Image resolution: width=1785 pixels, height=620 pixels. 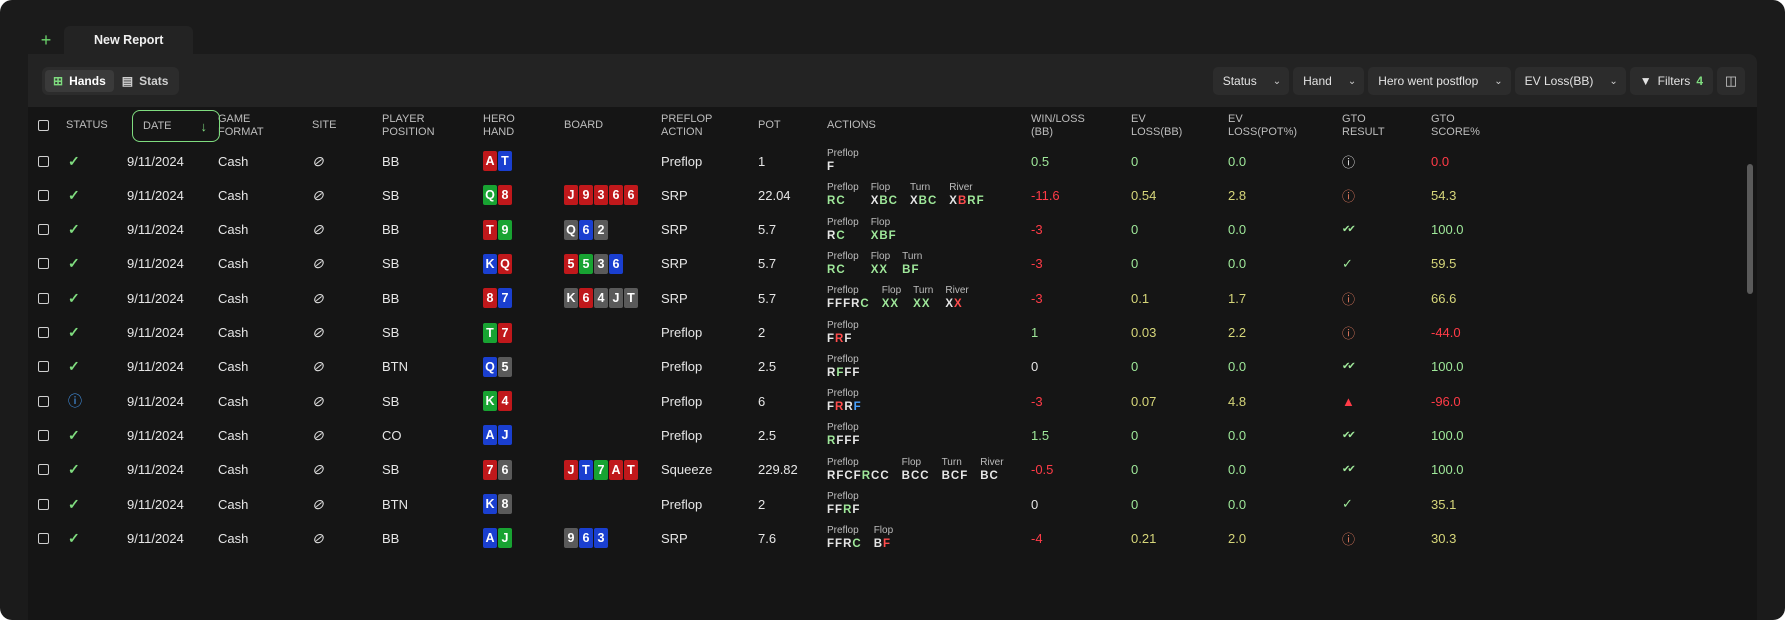 I want to click on pot-cell: 1, so click(x=762, y=161).